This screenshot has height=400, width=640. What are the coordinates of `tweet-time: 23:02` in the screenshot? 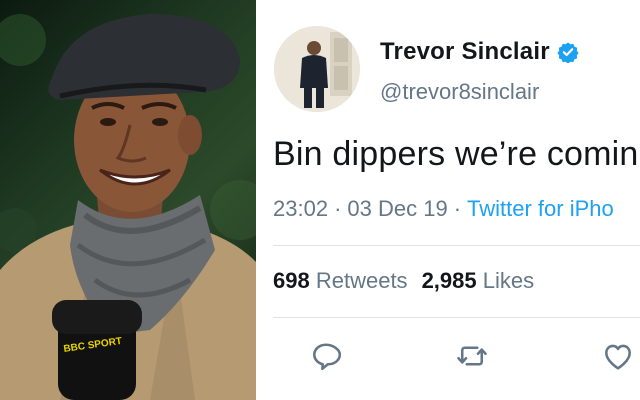 It's located at (300, 208).